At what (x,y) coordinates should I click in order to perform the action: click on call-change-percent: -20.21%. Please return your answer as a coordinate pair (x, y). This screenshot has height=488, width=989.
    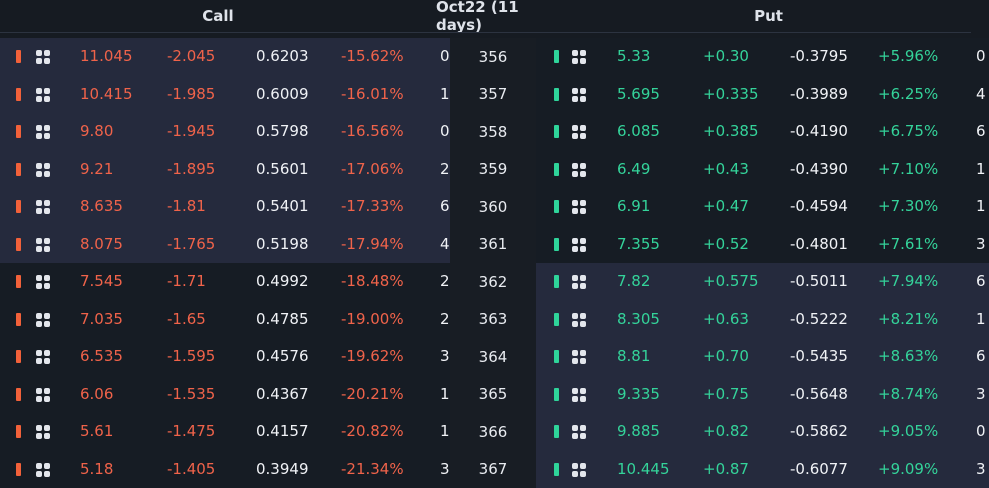
    Looking at the image, I should click on (372, 395).